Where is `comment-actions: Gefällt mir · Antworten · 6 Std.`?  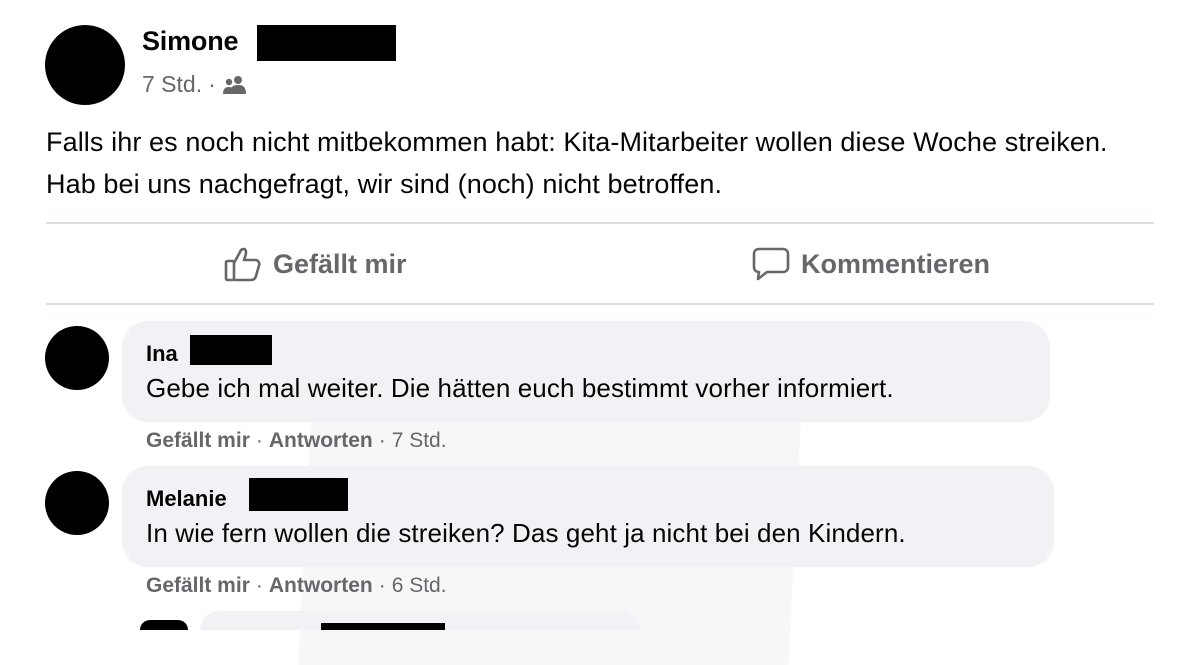 comment-actions: Gefällt mir · Antworten · 6 Std. is located at coordinates (296, 586).